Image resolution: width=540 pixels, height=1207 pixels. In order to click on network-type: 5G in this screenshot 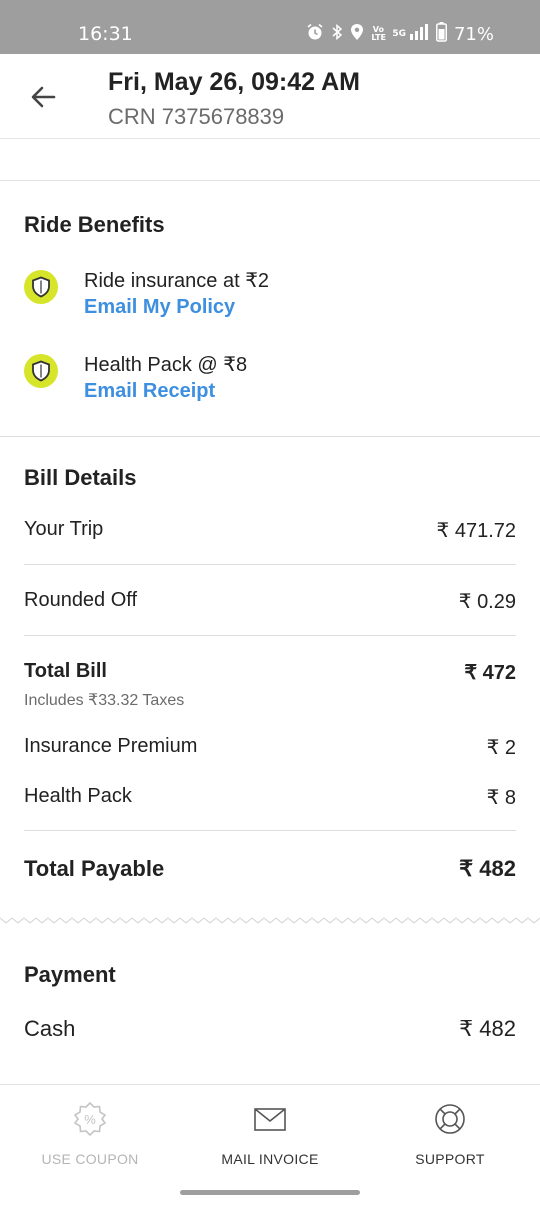, I will do `click(399, 34)`.